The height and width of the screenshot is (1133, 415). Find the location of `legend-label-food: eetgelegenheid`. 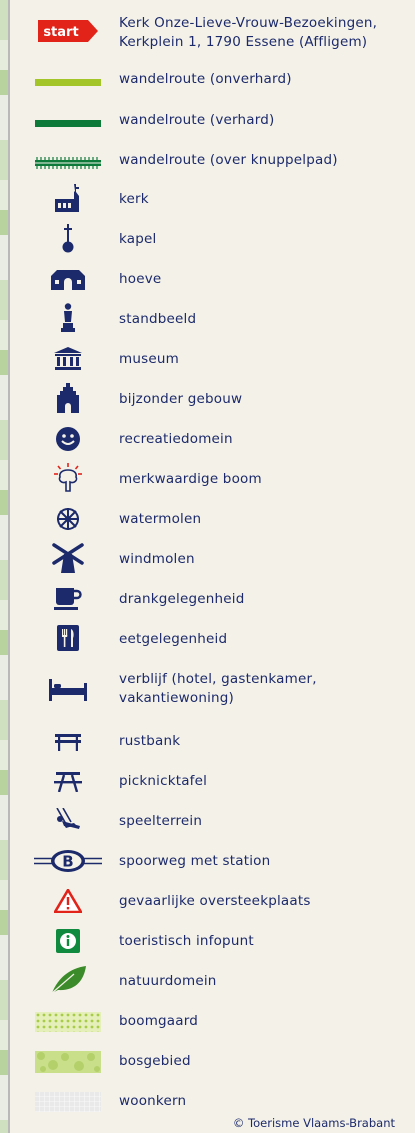

legend-label-food: eetgelegenheid is located at coordinates (173, 639).